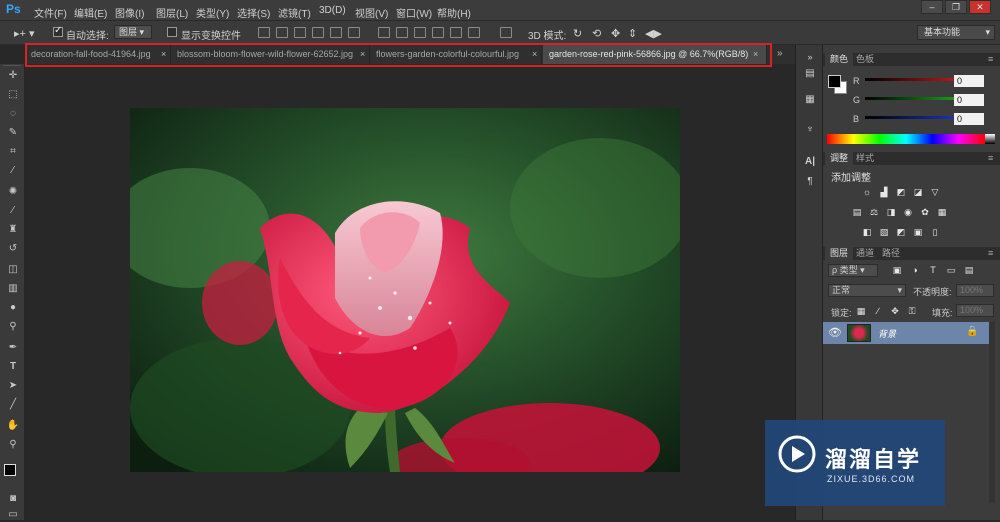 The width and height of the screenshot is (1000, 522). Describe the element at coordinates (253, 12) in the screenshot. I see `menu-select: 选择(S)` at that location.